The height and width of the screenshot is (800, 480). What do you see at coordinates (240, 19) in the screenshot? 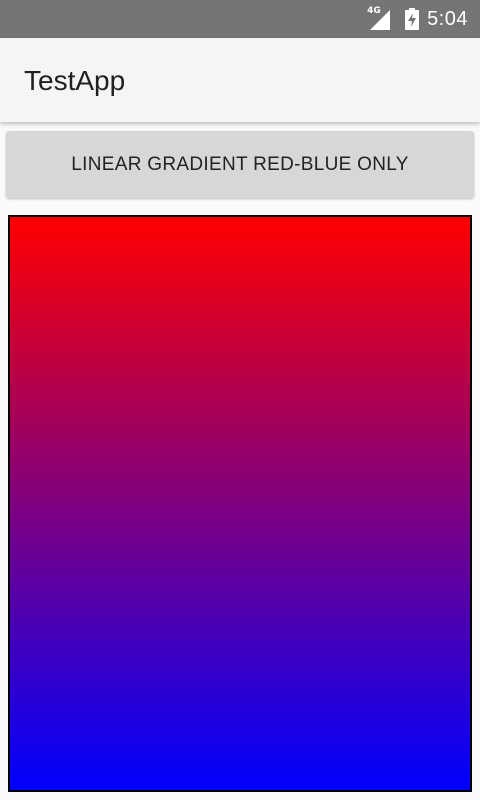
I see `status-bar: 4G 5:04` at bounding box center [240, 19].